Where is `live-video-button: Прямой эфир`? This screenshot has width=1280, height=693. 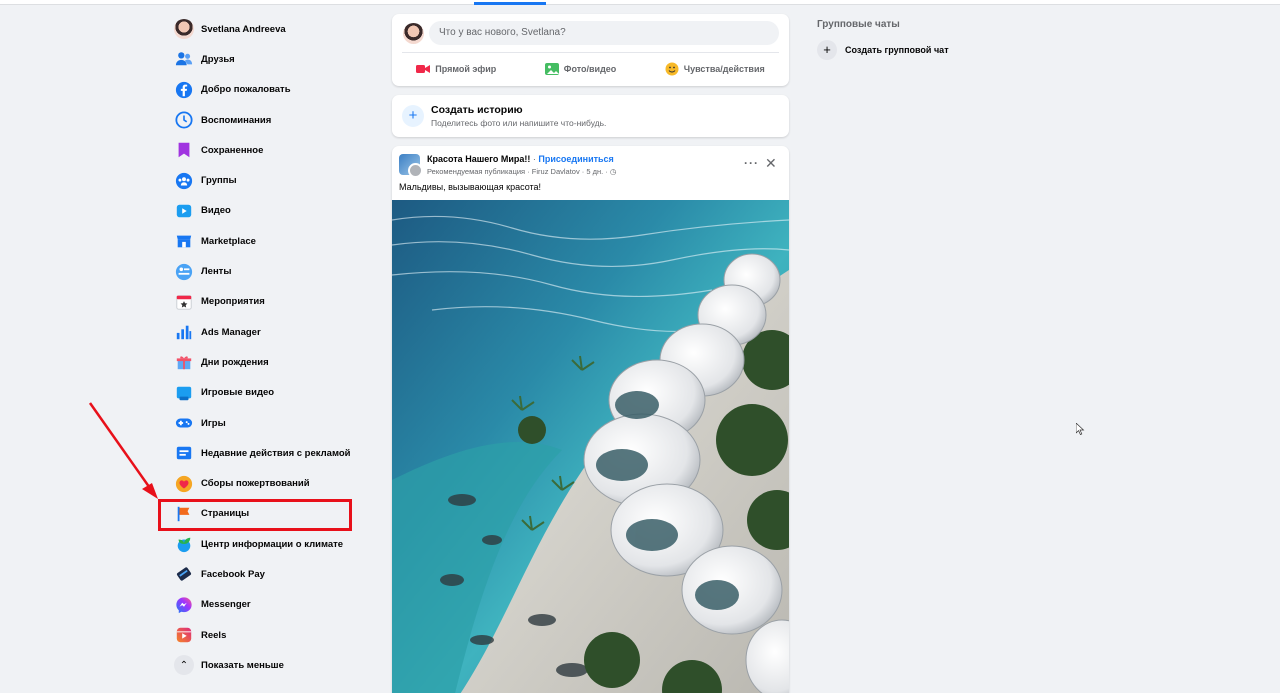
live-video-button: Прямой эфир is located at coordinates (456, 69).